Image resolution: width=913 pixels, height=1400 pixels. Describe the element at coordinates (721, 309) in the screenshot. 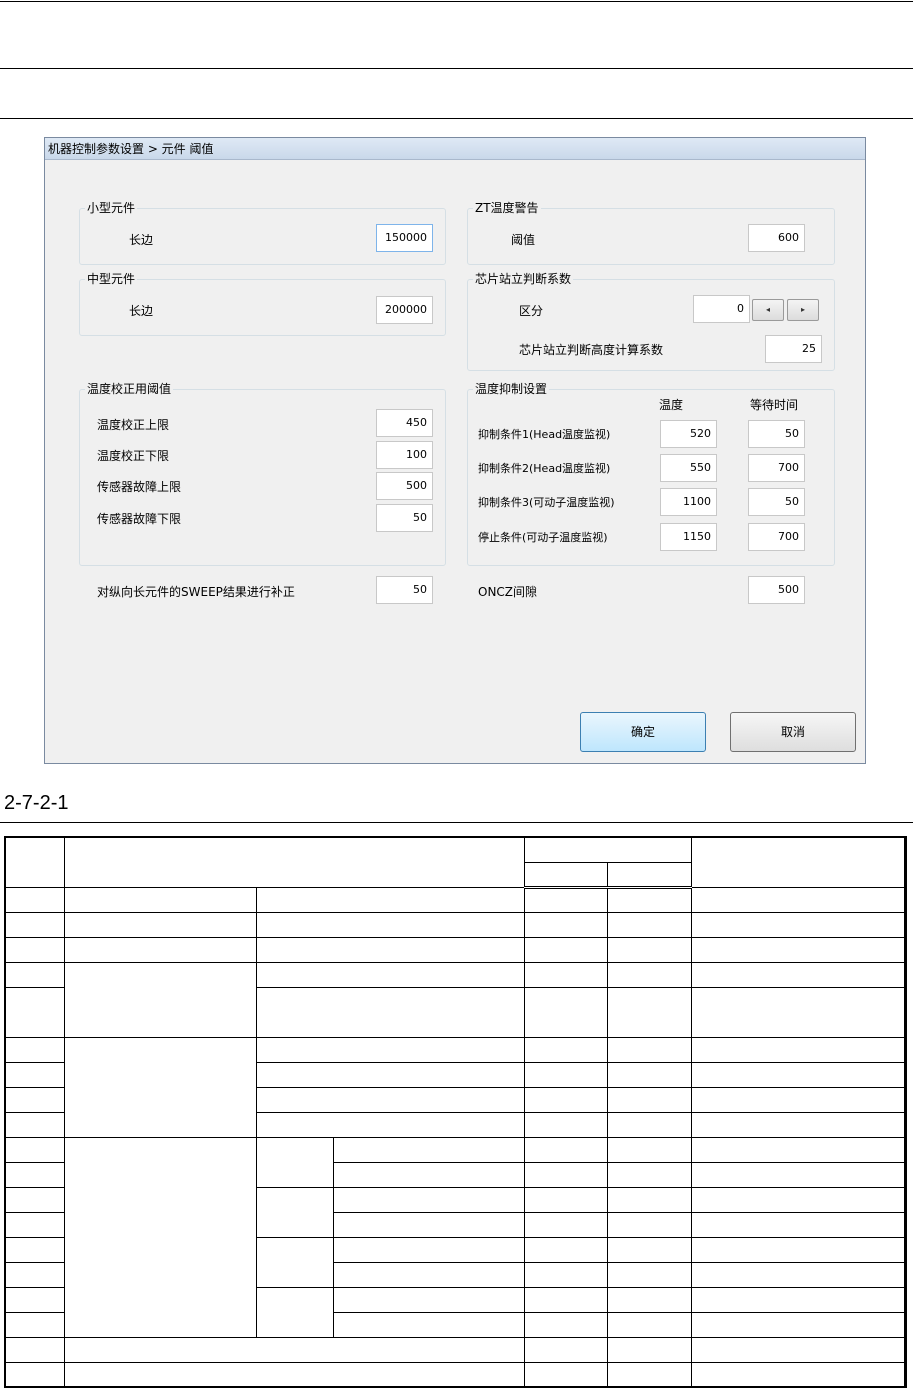

I see `chip-category-input: 0` at that location.